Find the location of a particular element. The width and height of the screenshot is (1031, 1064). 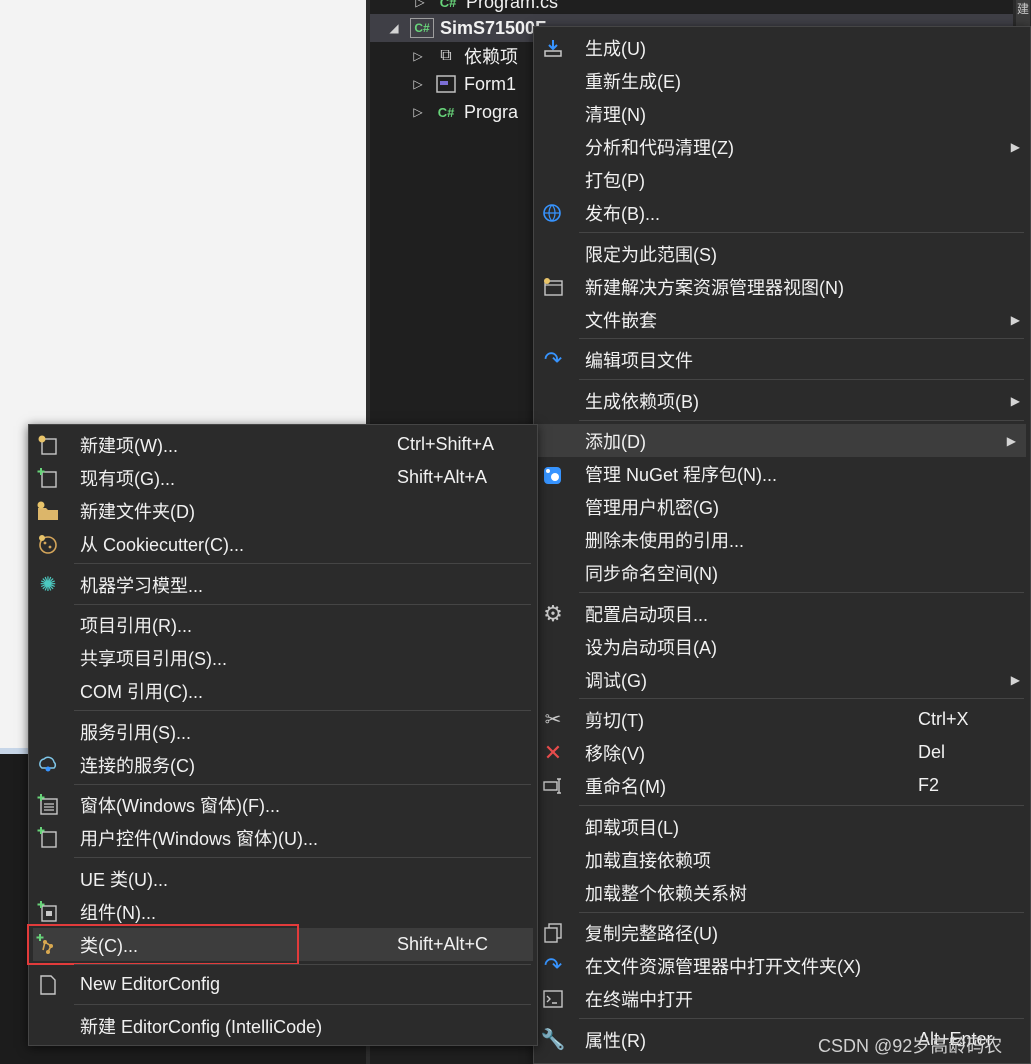

menu-item-scope: 限定为此范围(S) is located at coordinates (782, 253).